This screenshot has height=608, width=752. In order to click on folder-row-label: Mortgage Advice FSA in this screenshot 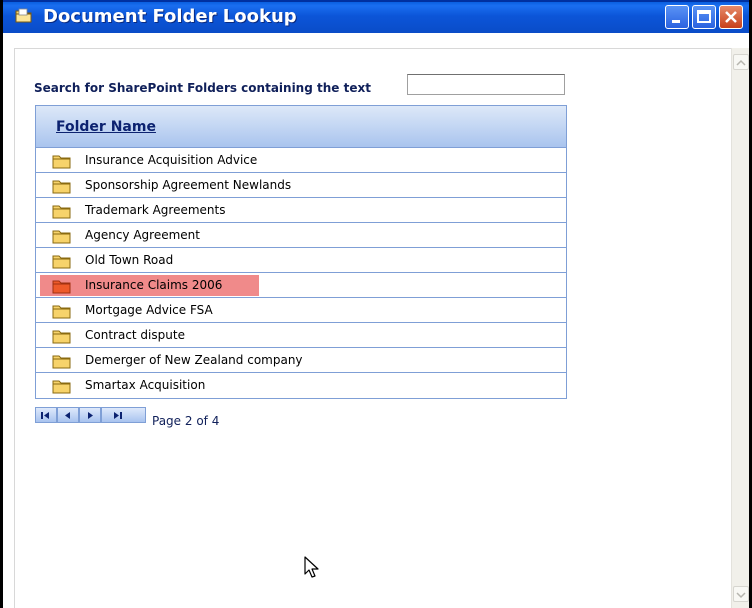, I will do `click(149, 310)`.